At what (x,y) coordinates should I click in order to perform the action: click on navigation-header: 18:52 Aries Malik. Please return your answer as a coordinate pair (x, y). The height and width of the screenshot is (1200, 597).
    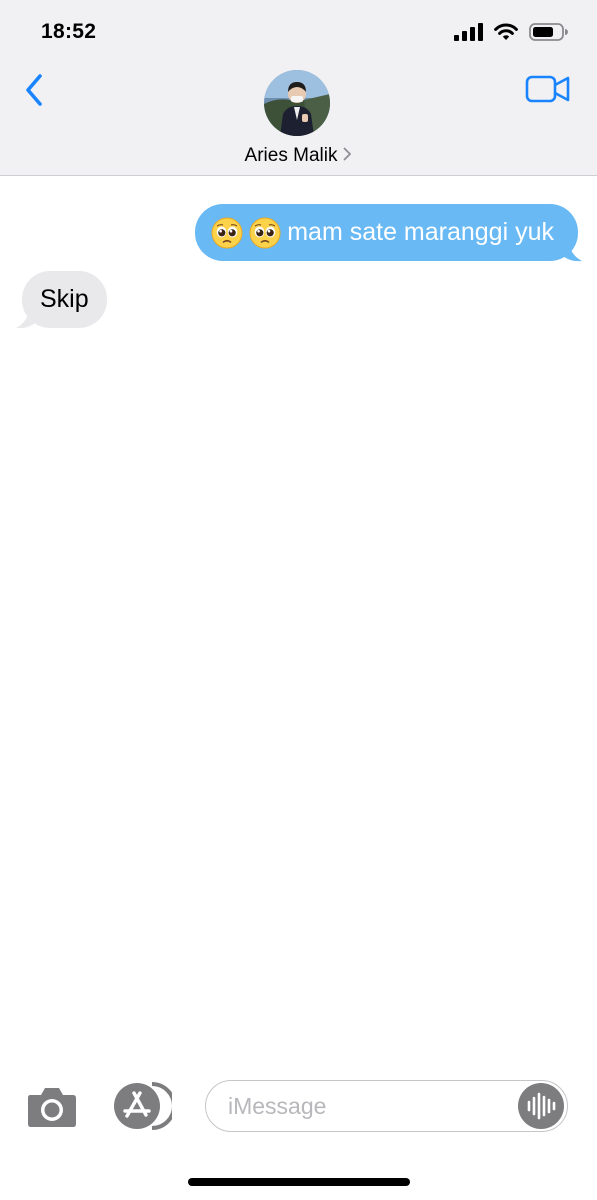
    Looking at the image, I should click on (298, 88).